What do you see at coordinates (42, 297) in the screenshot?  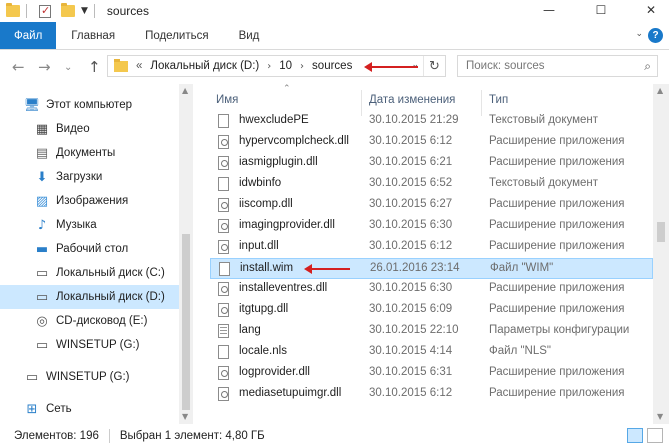 I see `drive-d-icon: ▭` at bounding box center [42, 297].